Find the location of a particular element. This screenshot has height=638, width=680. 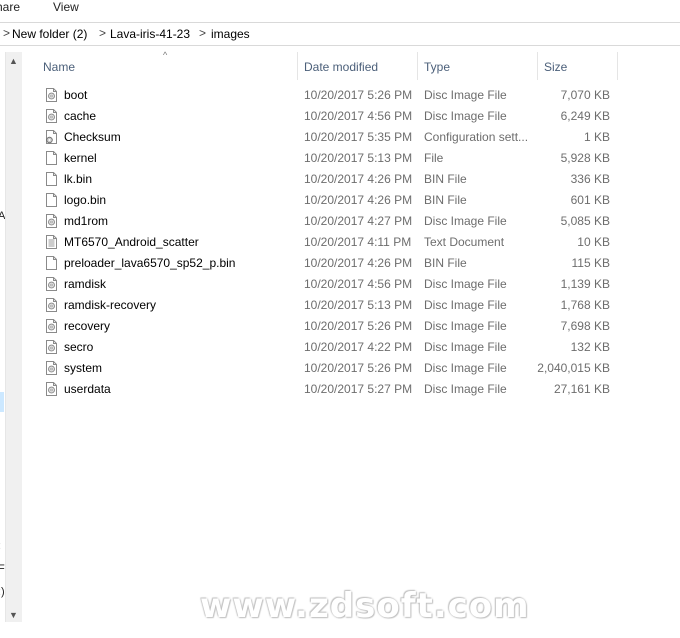

file-size: 10 KB is located at coordinates (593, 242).